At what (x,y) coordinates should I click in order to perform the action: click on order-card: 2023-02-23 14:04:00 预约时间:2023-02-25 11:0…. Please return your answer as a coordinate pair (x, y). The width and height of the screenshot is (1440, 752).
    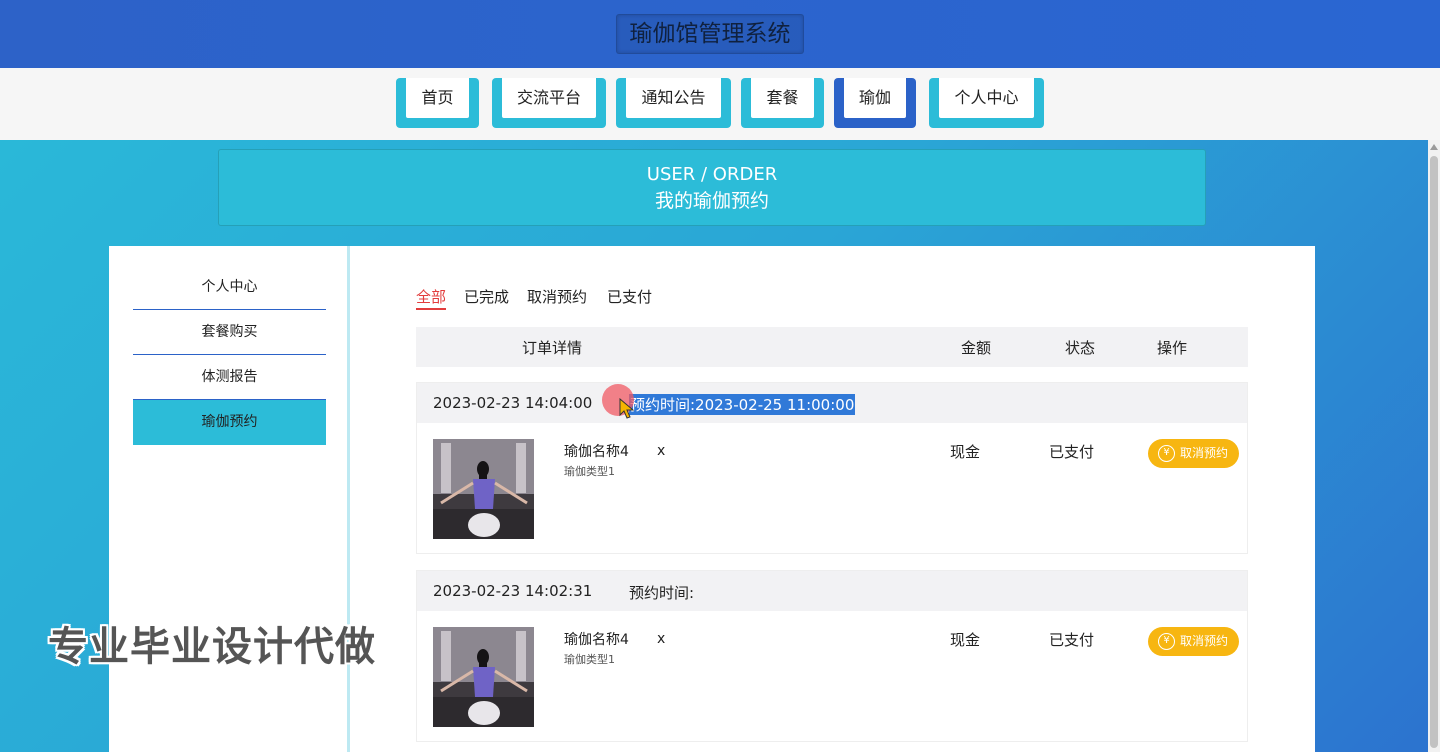
    Looking at the image, I should click on (832, 468).